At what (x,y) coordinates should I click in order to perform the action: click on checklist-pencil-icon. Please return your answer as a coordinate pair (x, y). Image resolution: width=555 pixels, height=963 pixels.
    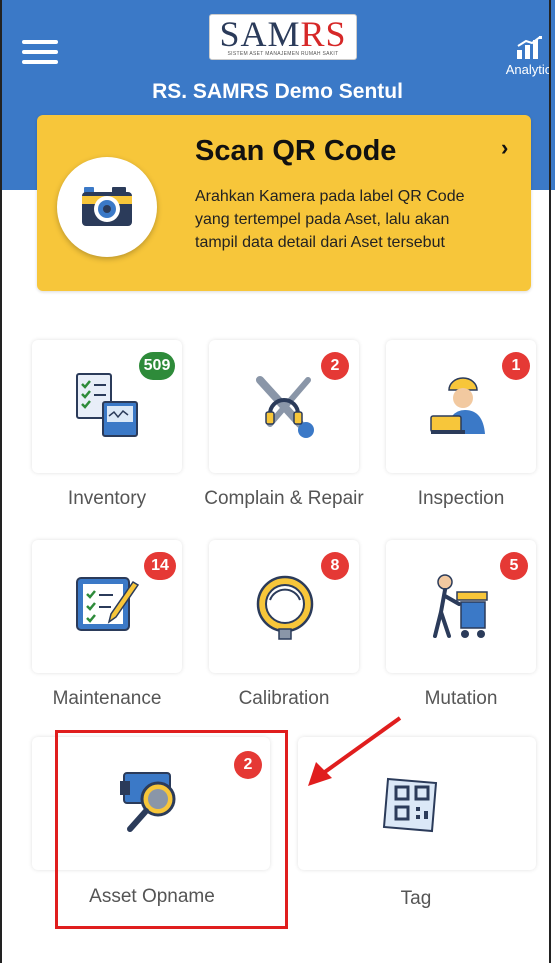
    Looking at the image, I should click on (108, 604).